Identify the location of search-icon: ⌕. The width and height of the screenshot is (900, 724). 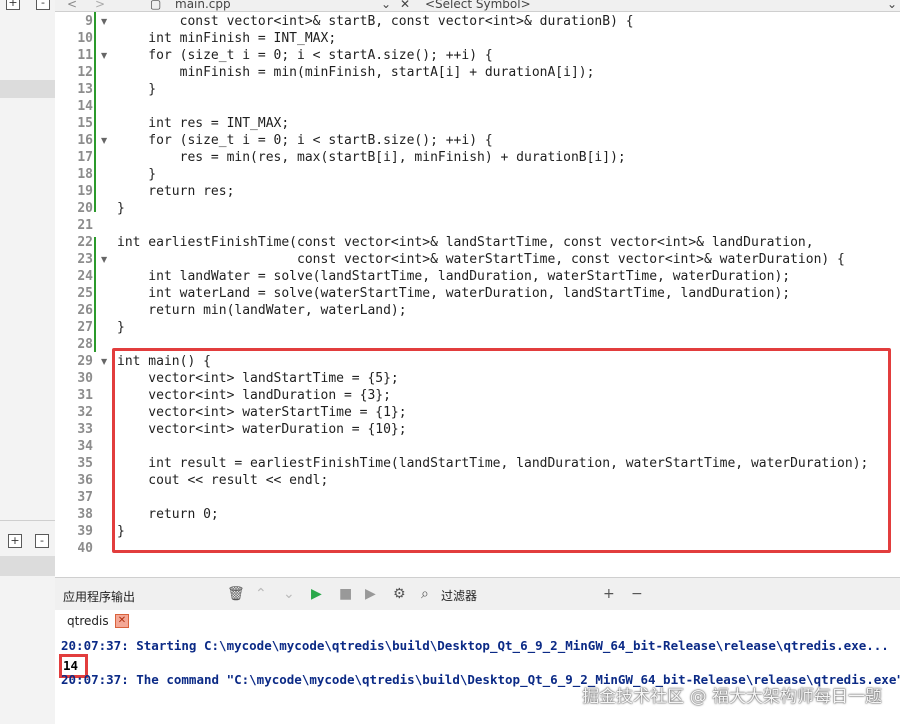
(425, 594).